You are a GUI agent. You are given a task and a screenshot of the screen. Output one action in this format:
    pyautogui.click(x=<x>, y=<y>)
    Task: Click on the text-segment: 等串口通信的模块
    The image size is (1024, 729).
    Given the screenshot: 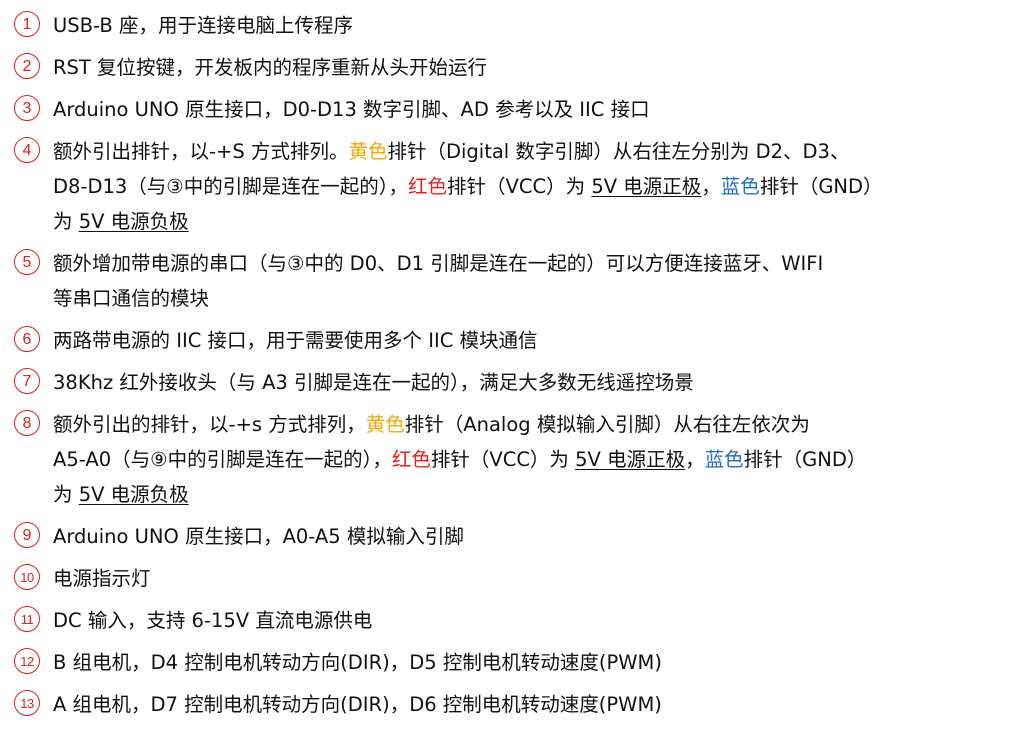 What is the action you would take?
    pyautogui.click(x=131, y=298)
    